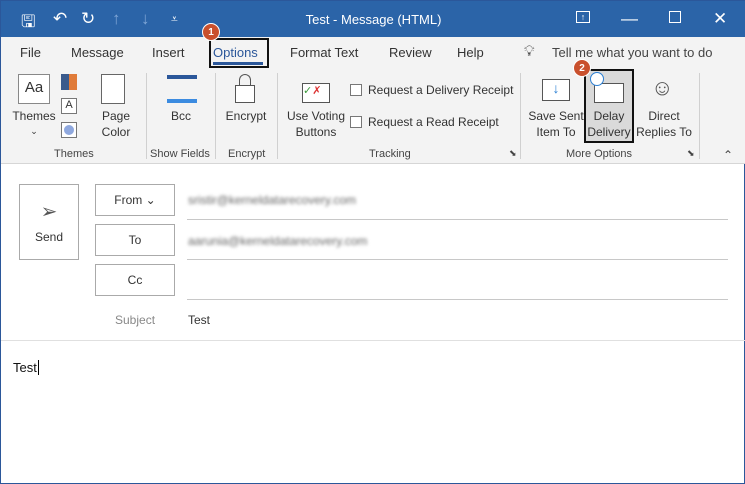  What do you see at coordinates (609, 116) in the screenshot?
I see `delay-label-1: Delay` at bounding box center [609, 116].